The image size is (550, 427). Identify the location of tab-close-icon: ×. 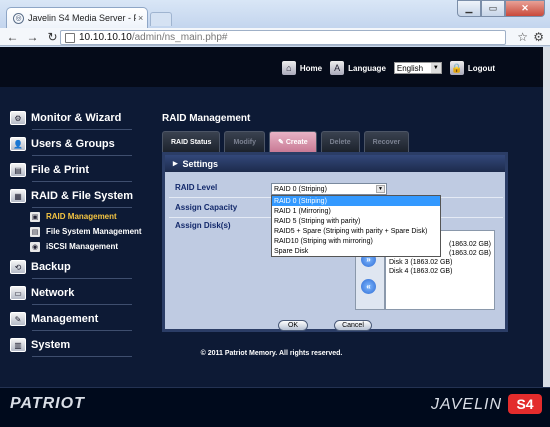
(140, 18).